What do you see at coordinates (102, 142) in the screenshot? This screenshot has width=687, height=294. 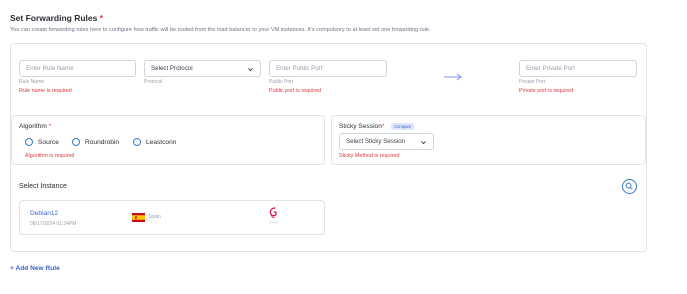 I see `radio-label: Roundrobin` at bounding box center [102, 142].